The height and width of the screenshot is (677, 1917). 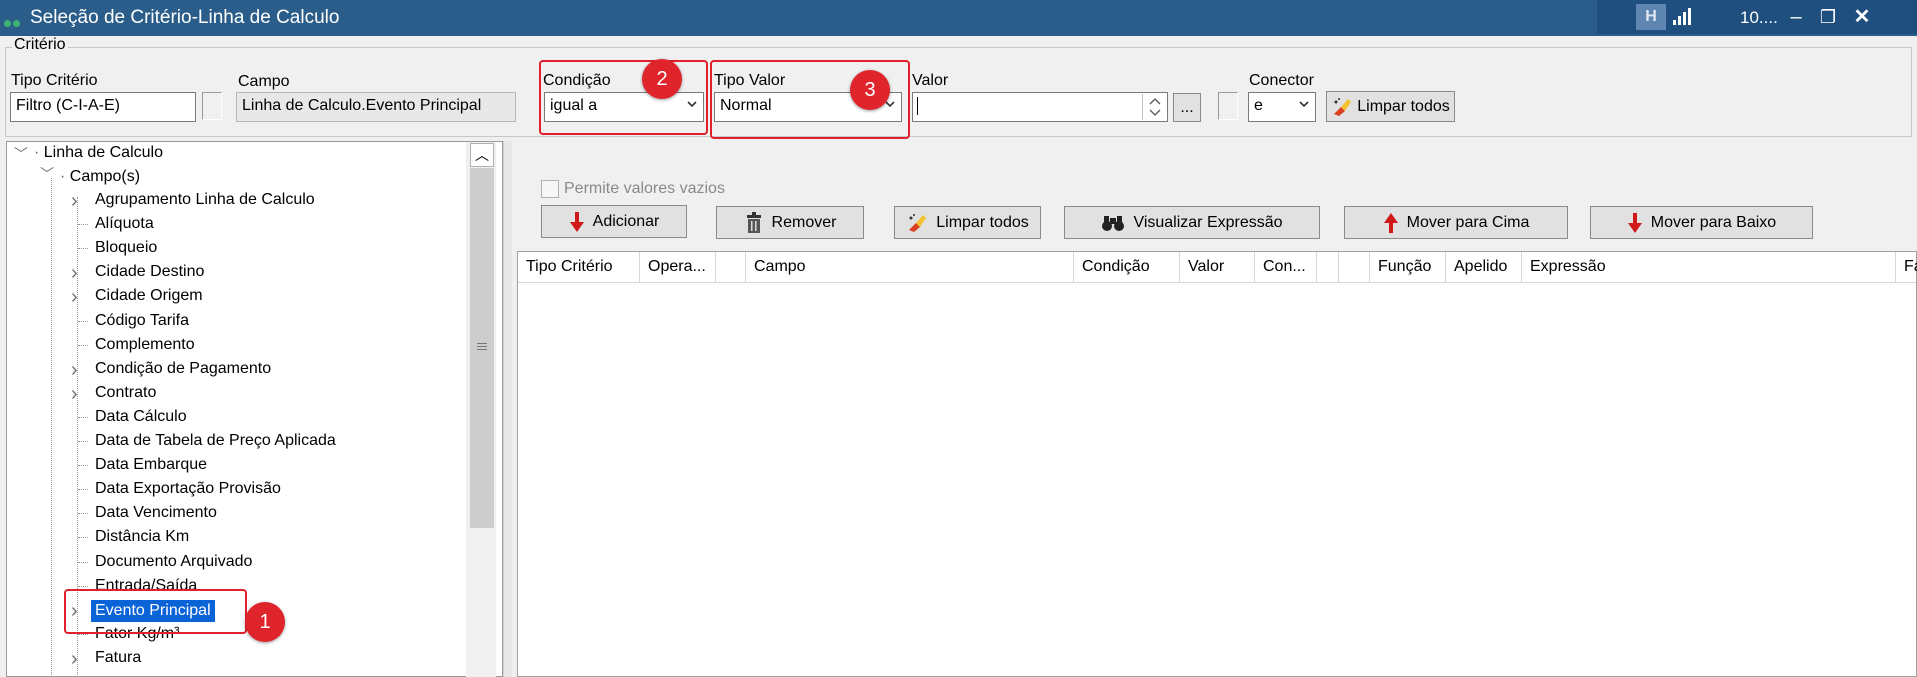 I want to click on remover-button: Remover, so click(x=790, y=222).